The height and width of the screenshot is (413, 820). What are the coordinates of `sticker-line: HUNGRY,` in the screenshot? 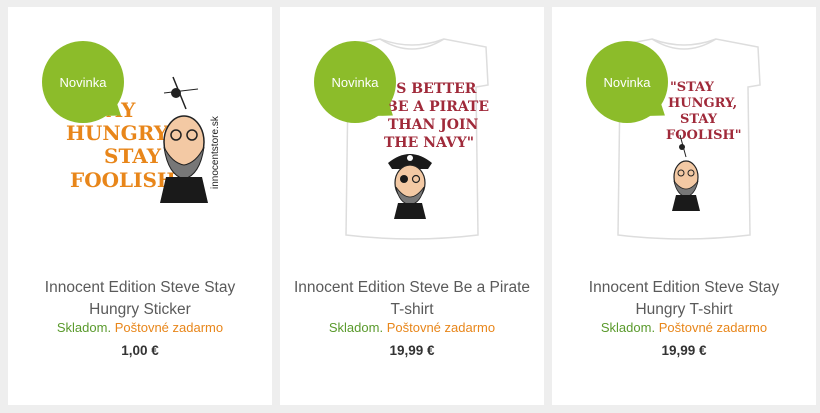 It's located at (119, 133).